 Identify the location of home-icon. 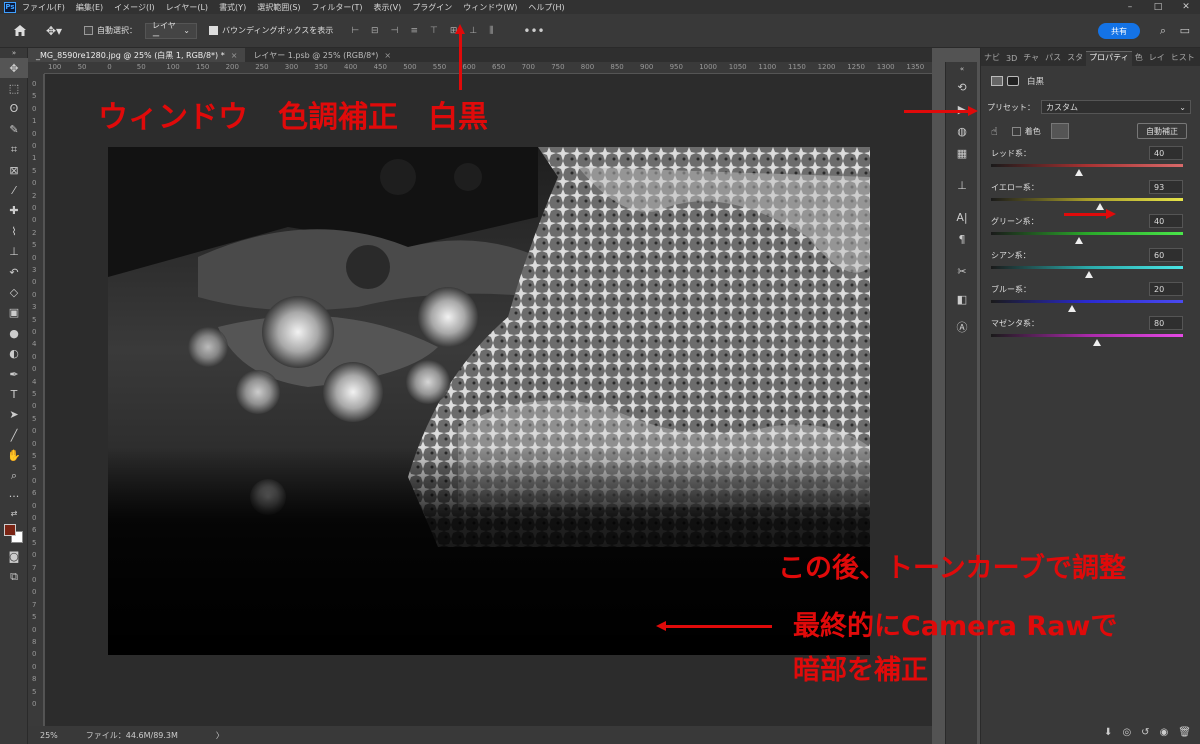
(20, 31).